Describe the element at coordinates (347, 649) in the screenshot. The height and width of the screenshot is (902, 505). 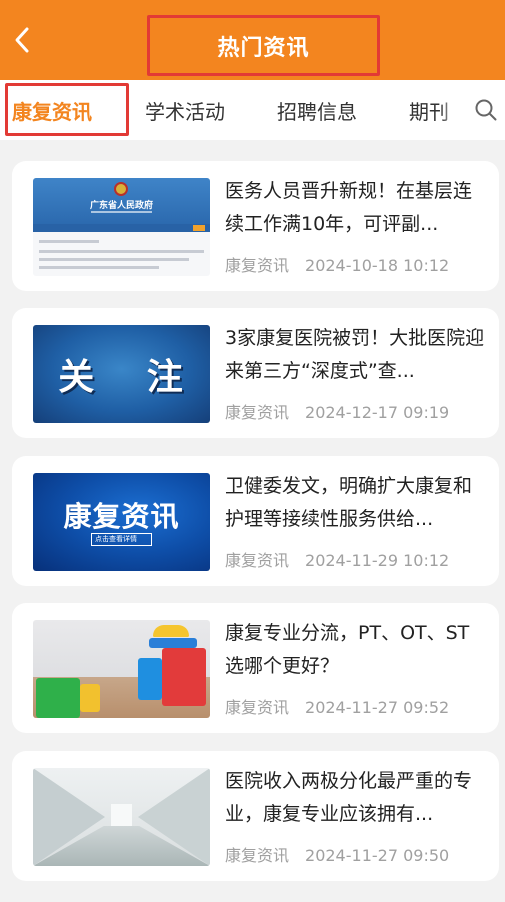
I see `article-title: 康复专业分流，PT、OT、ST选哪个更好？` at that location.